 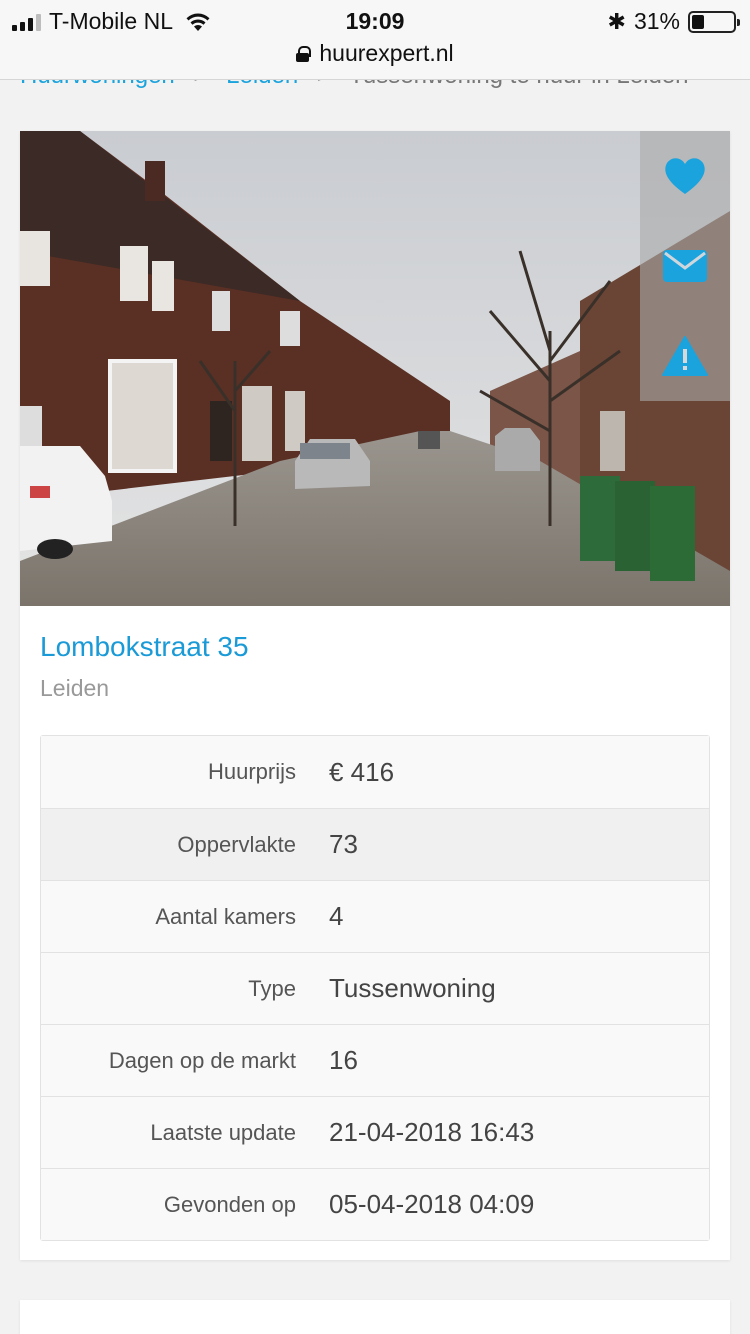 I want to click on details-row-dagen-op-de-markt: Dagen op de markt 16, so click(x=375, y=1060).